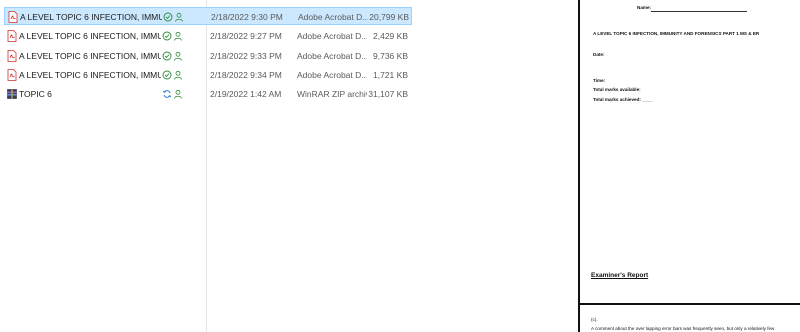 The width and height of the screenshot is (800, 332). I want to click on file-size: 2,429 KB, so click(390, 36).